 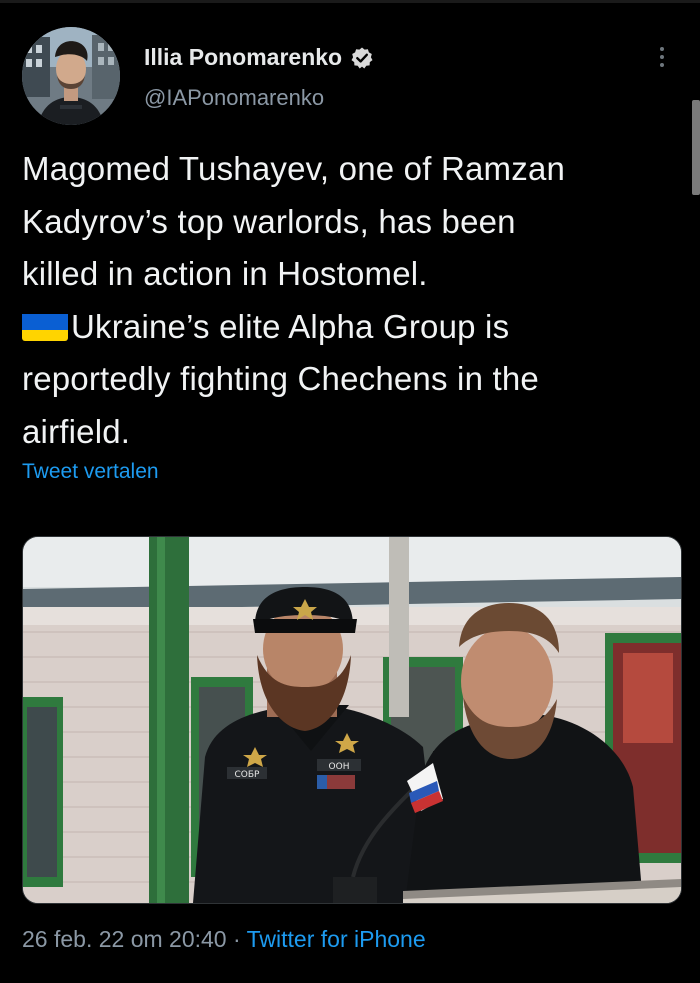 What do you see at coordinates (124, 939) in the screenshot?
I see `tweet-timestamp: 26 feb. 22 om 20:40` at bounding box center [124, 939].